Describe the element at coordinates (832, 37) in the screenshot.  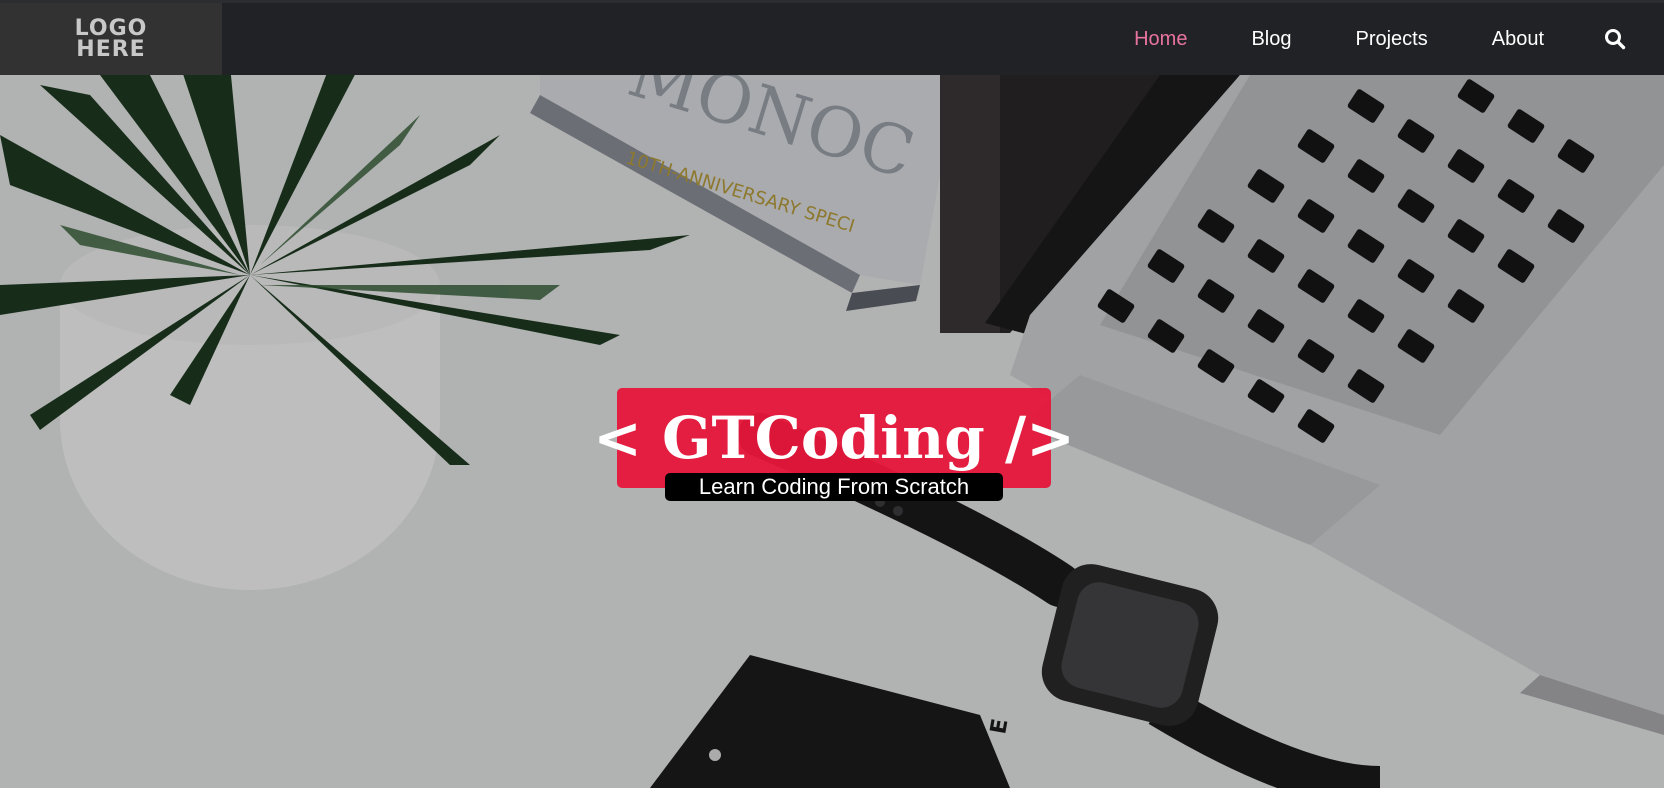
I see `navbar: LOGO HERE Home Blog Projects About` at that location.